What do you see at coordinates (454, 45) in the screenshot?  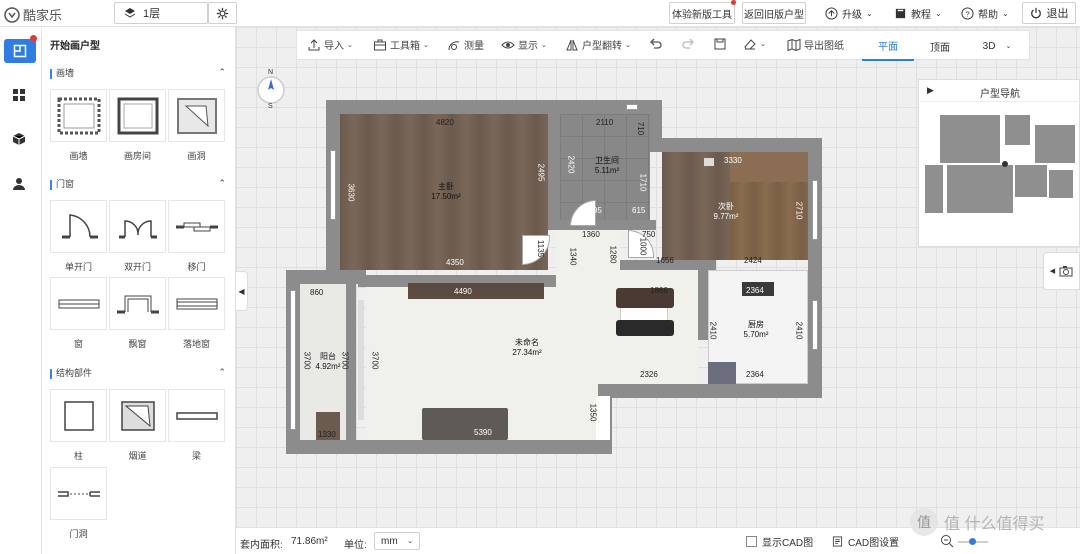 I see `measure-icon` at bounding box center [454, 45].